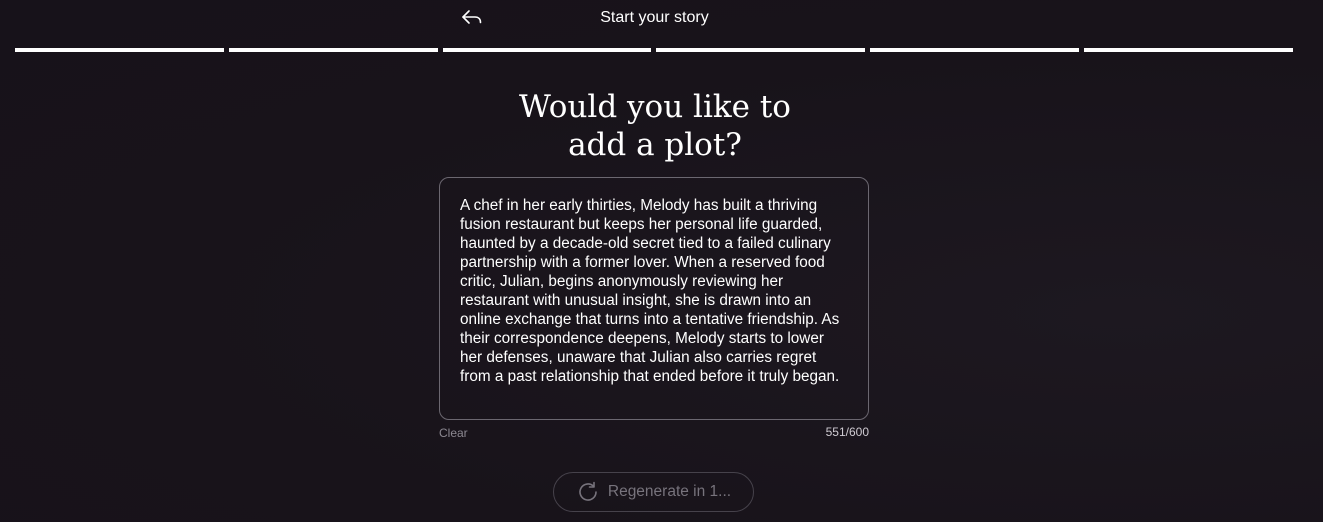 This screenshot has height=522, width=1323. I want to click on question-line-2: add a plot?, so click(655, 145).